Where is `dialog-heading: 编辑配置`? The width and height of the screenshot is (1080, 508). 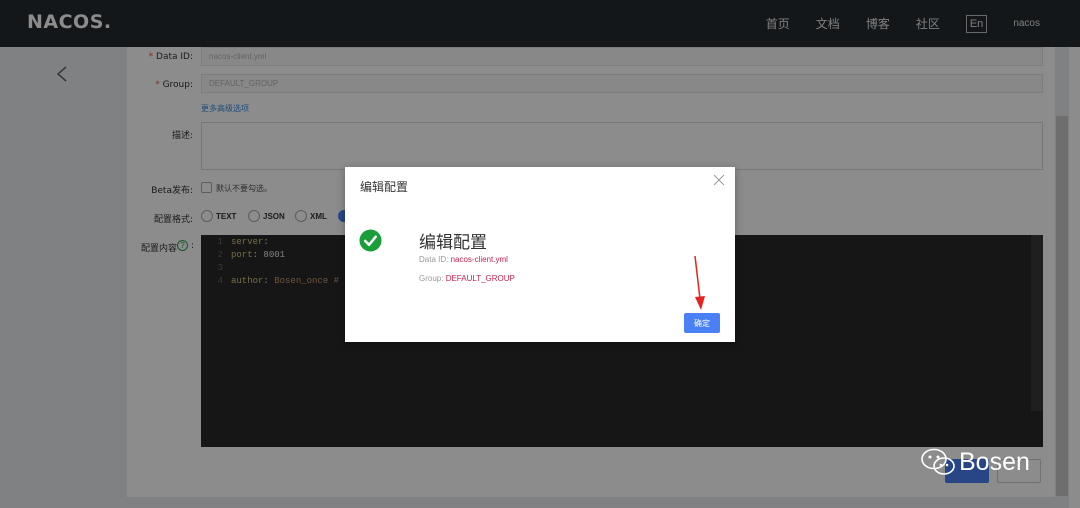 dialog-heading: 编辑配置 is located at coordinates (453, 243).